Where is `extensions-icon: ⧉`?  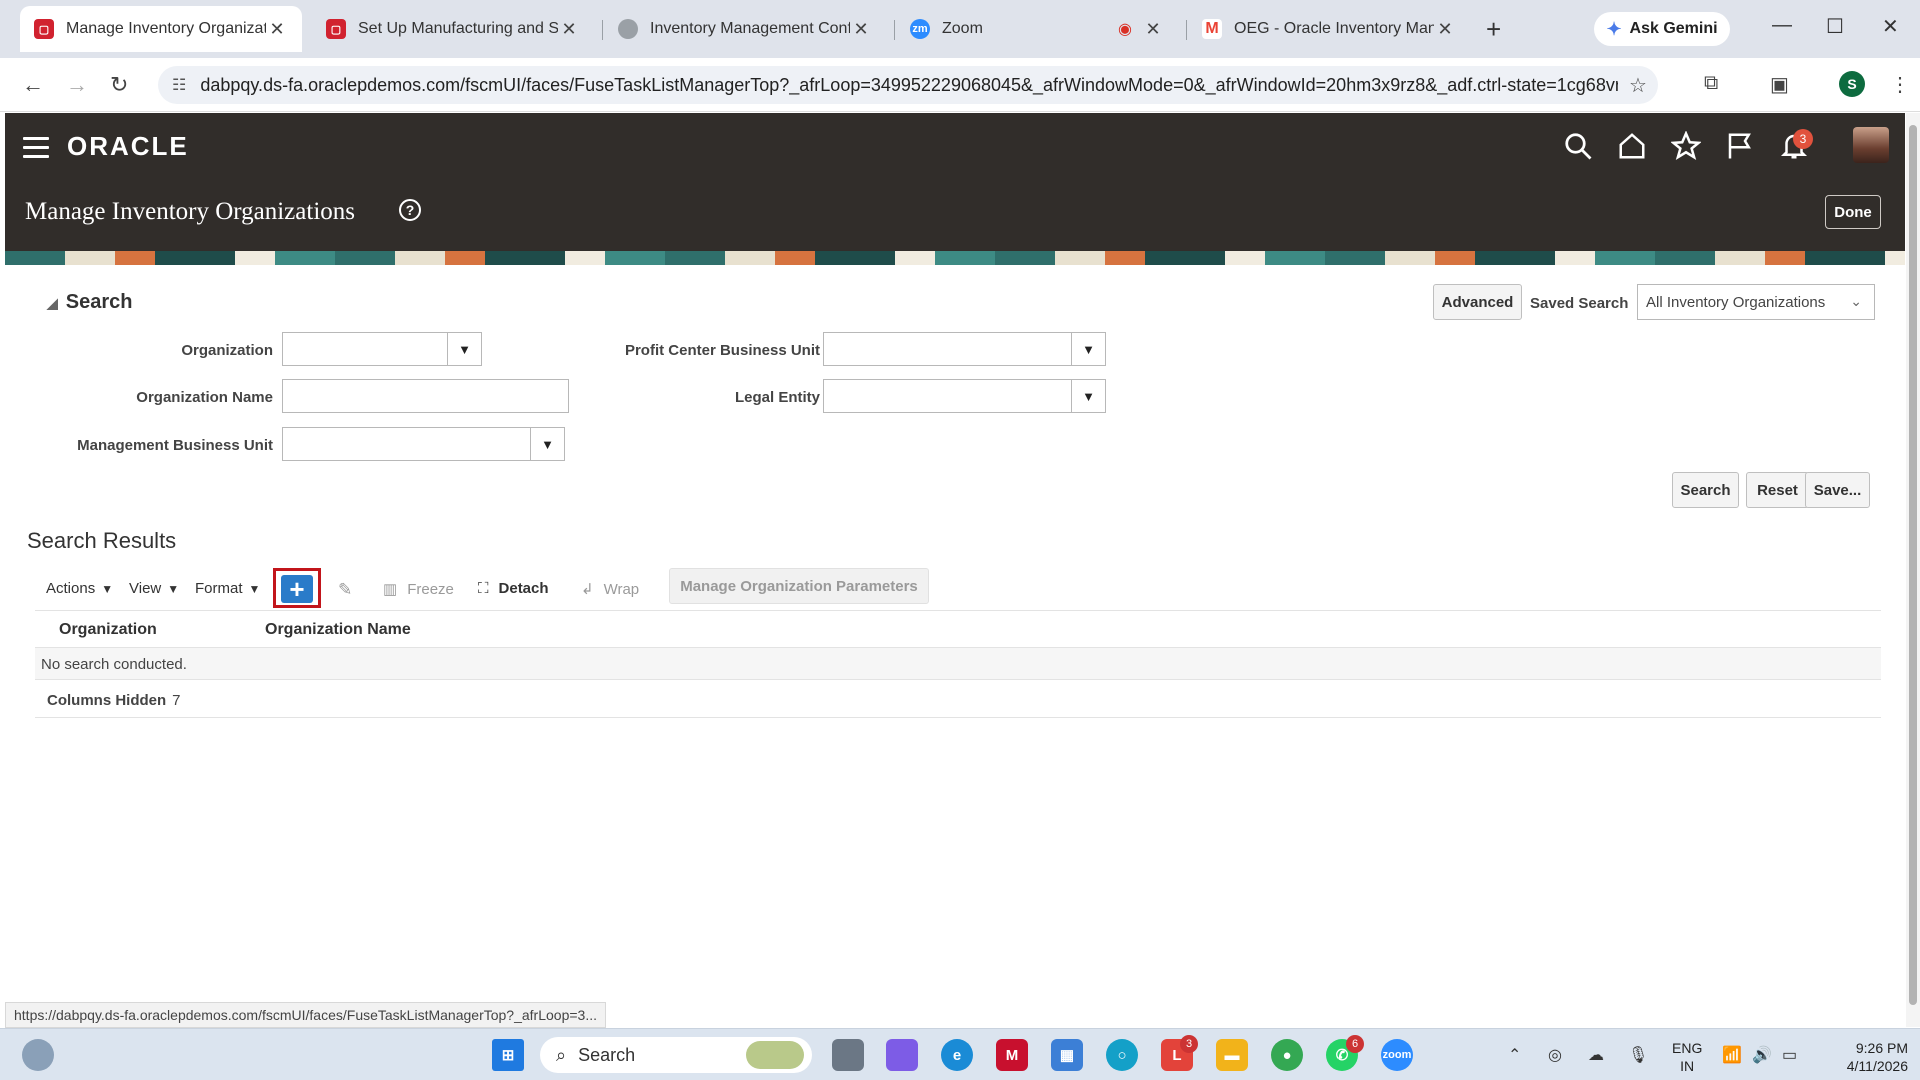
extensions-icon: ⧉ is located at coordinates (1711, 83).